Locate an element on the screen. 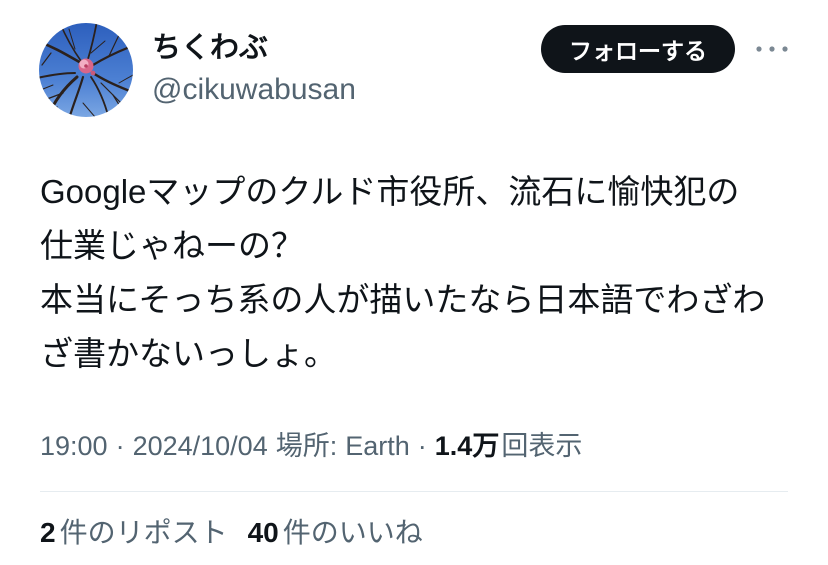 The image size is (828, 565). views-label: 回表示 is located at coordinates (542, 446).